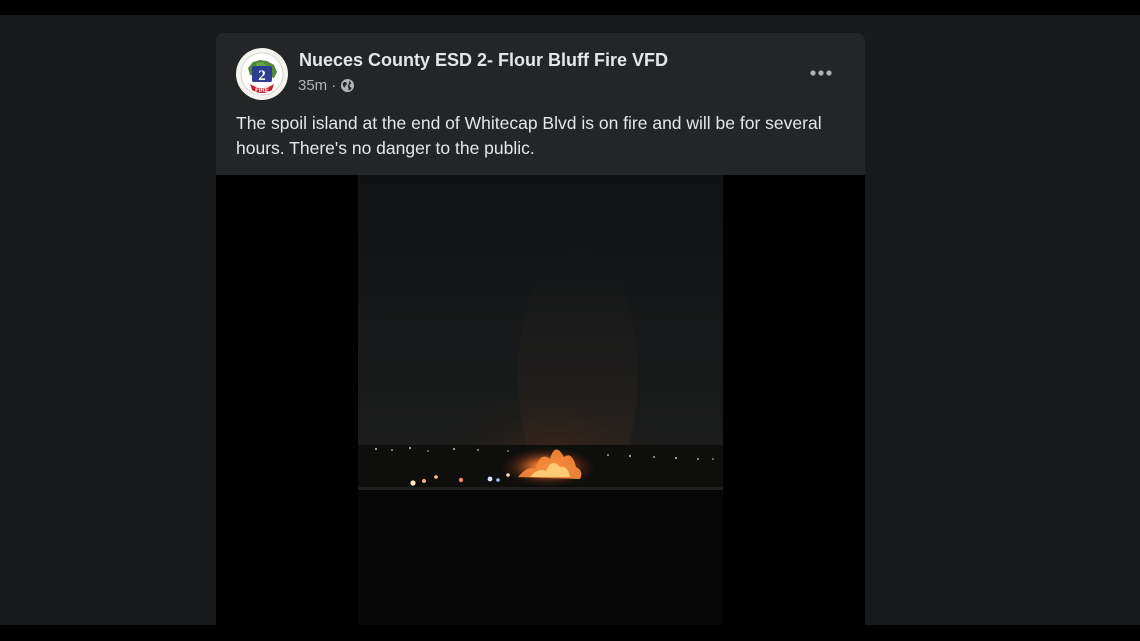  I want to click on avatar-badge-number: 2, so click(262, 76).